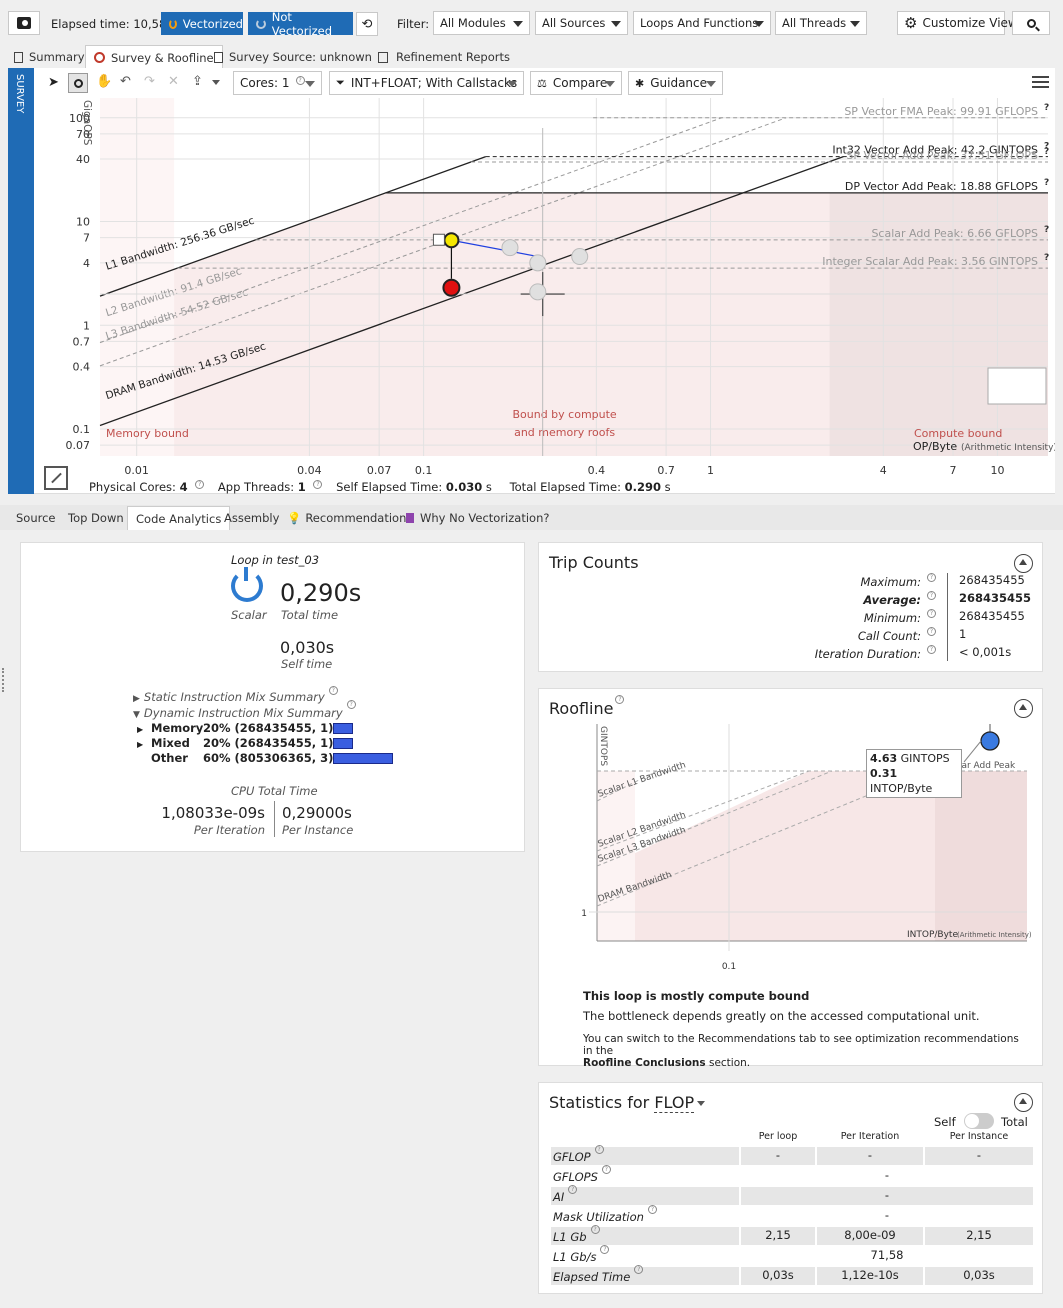 This screenshot has height=1308, width=1063. Describe the element at coordinates (149, 81) in the screenshot. I see `redo-icon: ↷` at that location.